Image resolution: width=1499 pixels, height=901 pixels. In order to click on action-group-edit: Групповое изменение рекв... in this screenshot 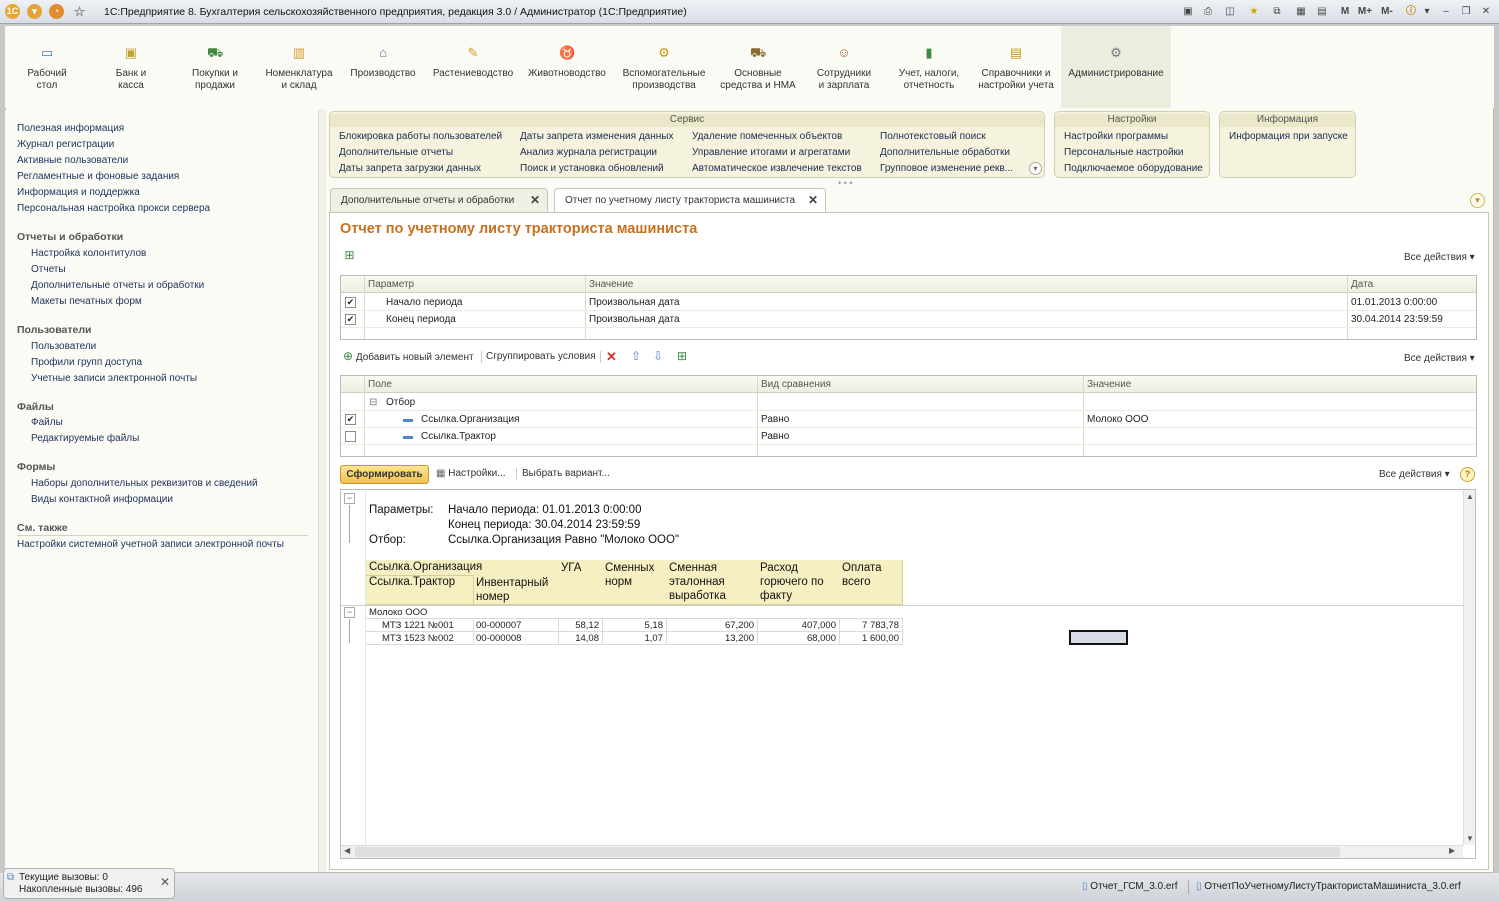, I will do `click(946, 168)`.